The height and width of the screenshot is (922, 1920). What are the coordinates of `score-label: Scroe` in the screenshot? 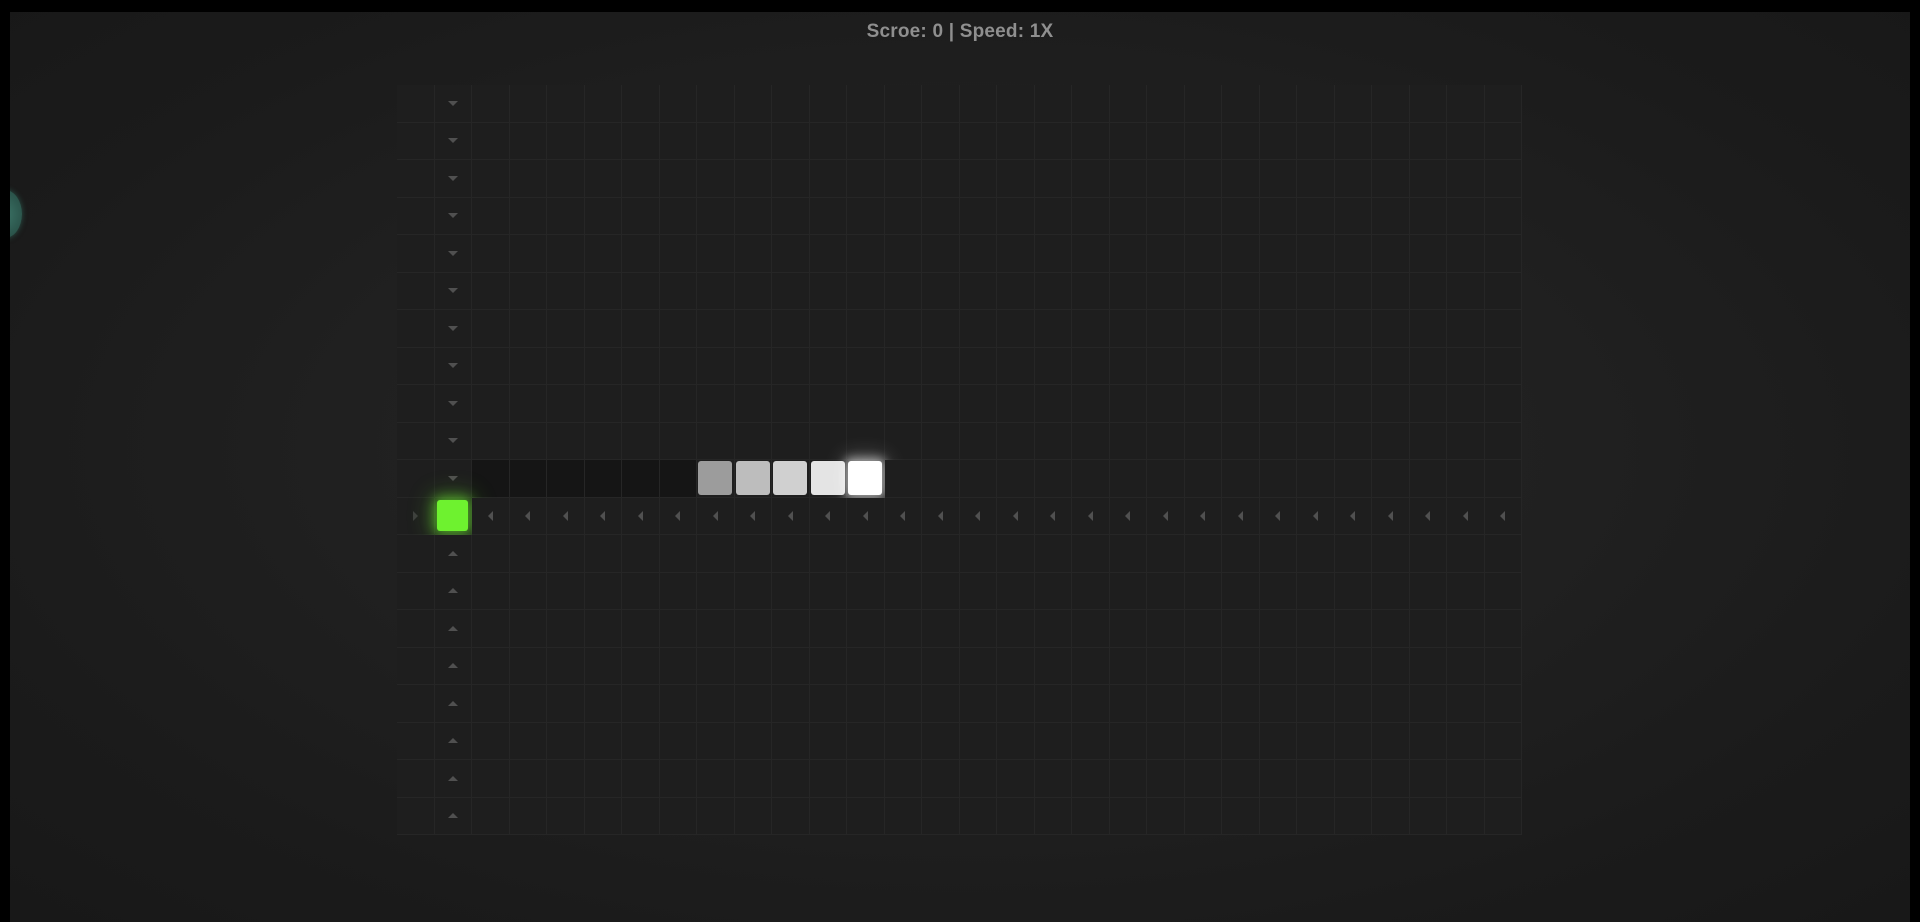 It's located at (893, 31).